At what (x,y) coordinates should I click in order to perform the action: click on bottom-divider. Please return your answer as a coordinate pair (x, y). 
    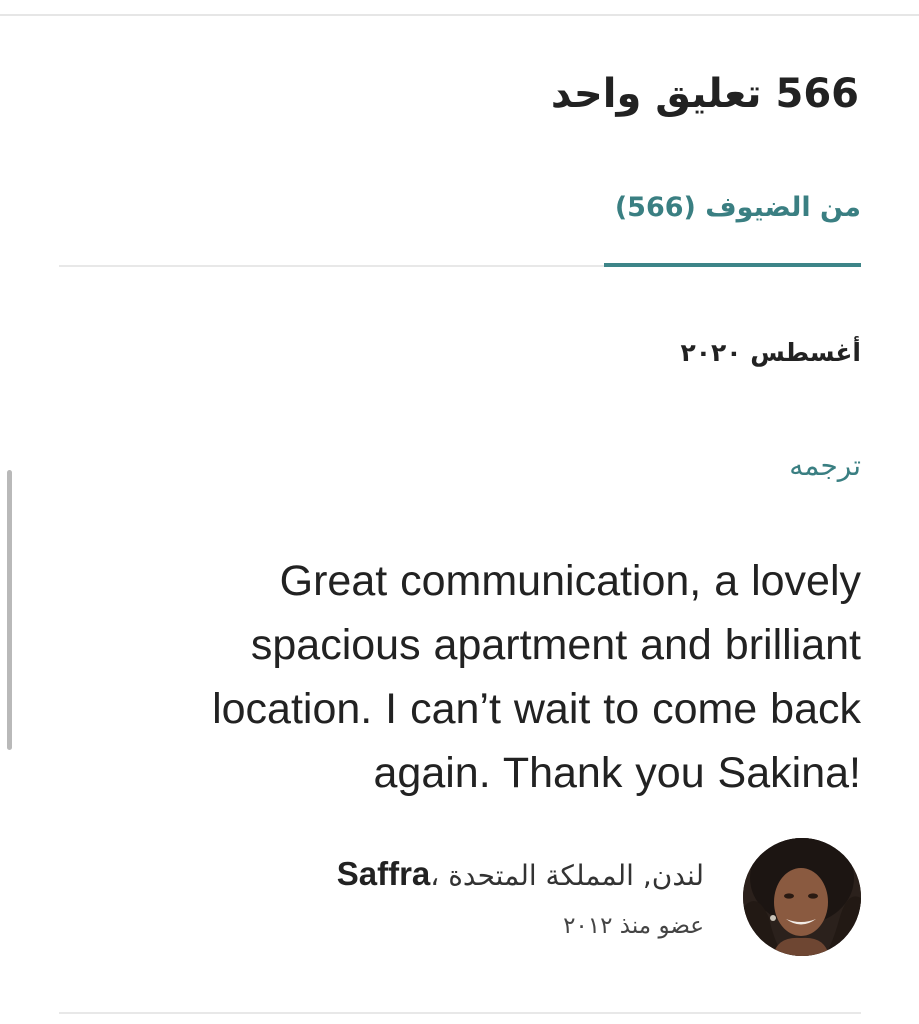
    Looking at the image, I should click on (460, 1013).